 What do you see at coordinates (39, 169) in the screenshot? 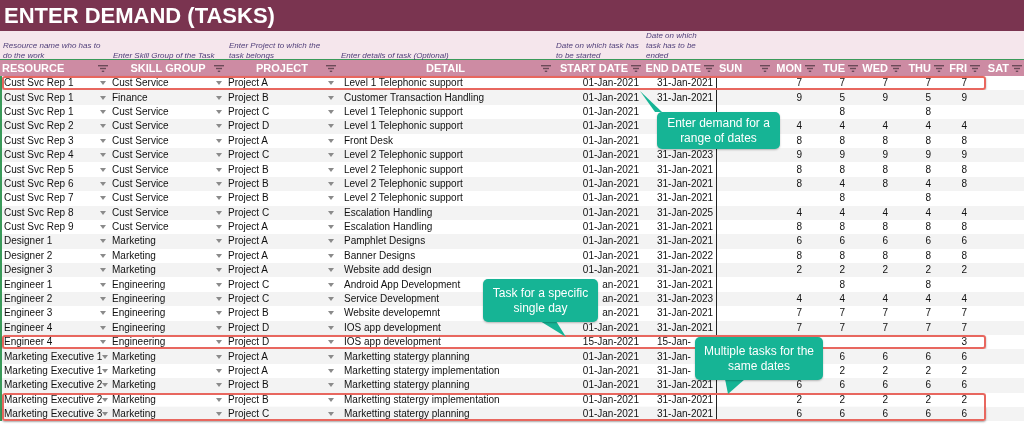
I see `resource-cell: Cust Svc Rep 5` at bounding box center [39, 169].